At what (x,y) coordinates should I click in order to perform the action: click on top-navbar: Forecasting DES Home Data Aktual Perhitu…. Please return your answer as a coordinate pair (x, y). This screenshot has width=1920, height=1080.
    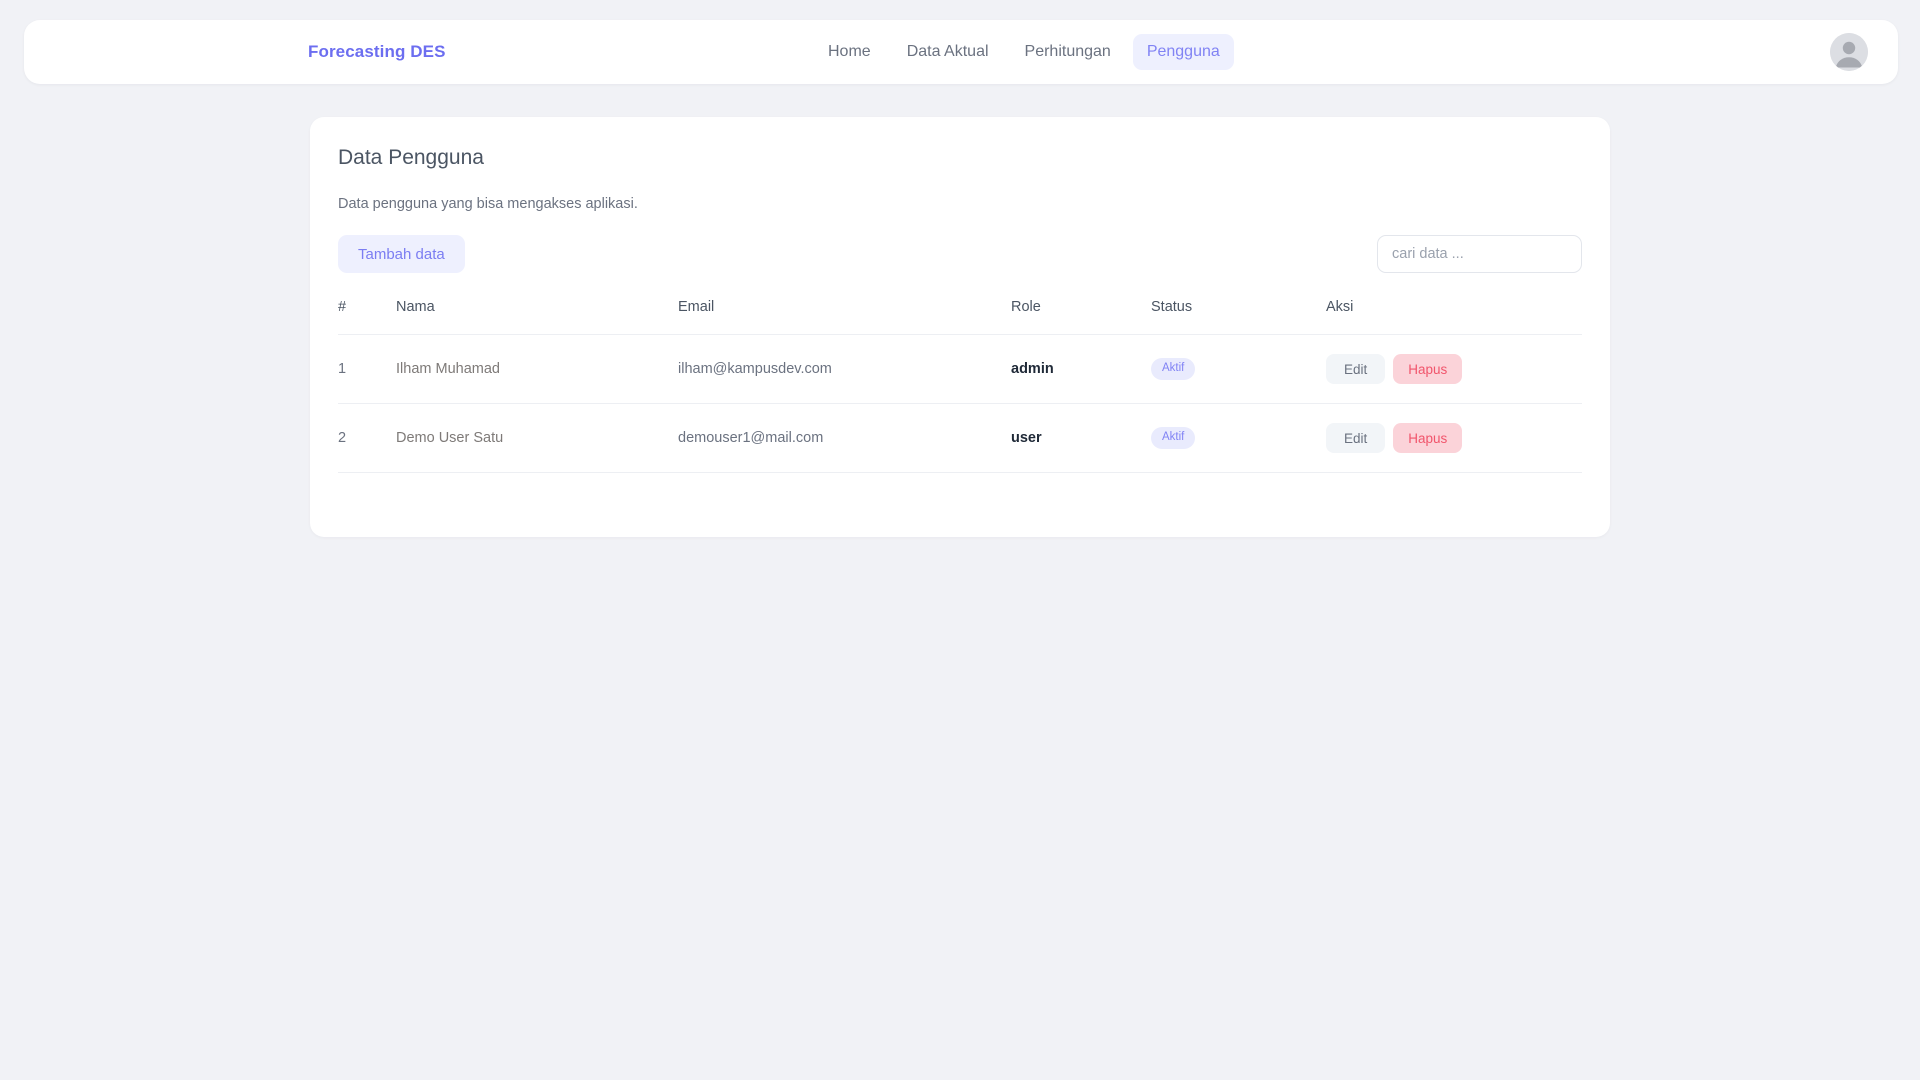
    Looking at the image, I should click on (961, 52).